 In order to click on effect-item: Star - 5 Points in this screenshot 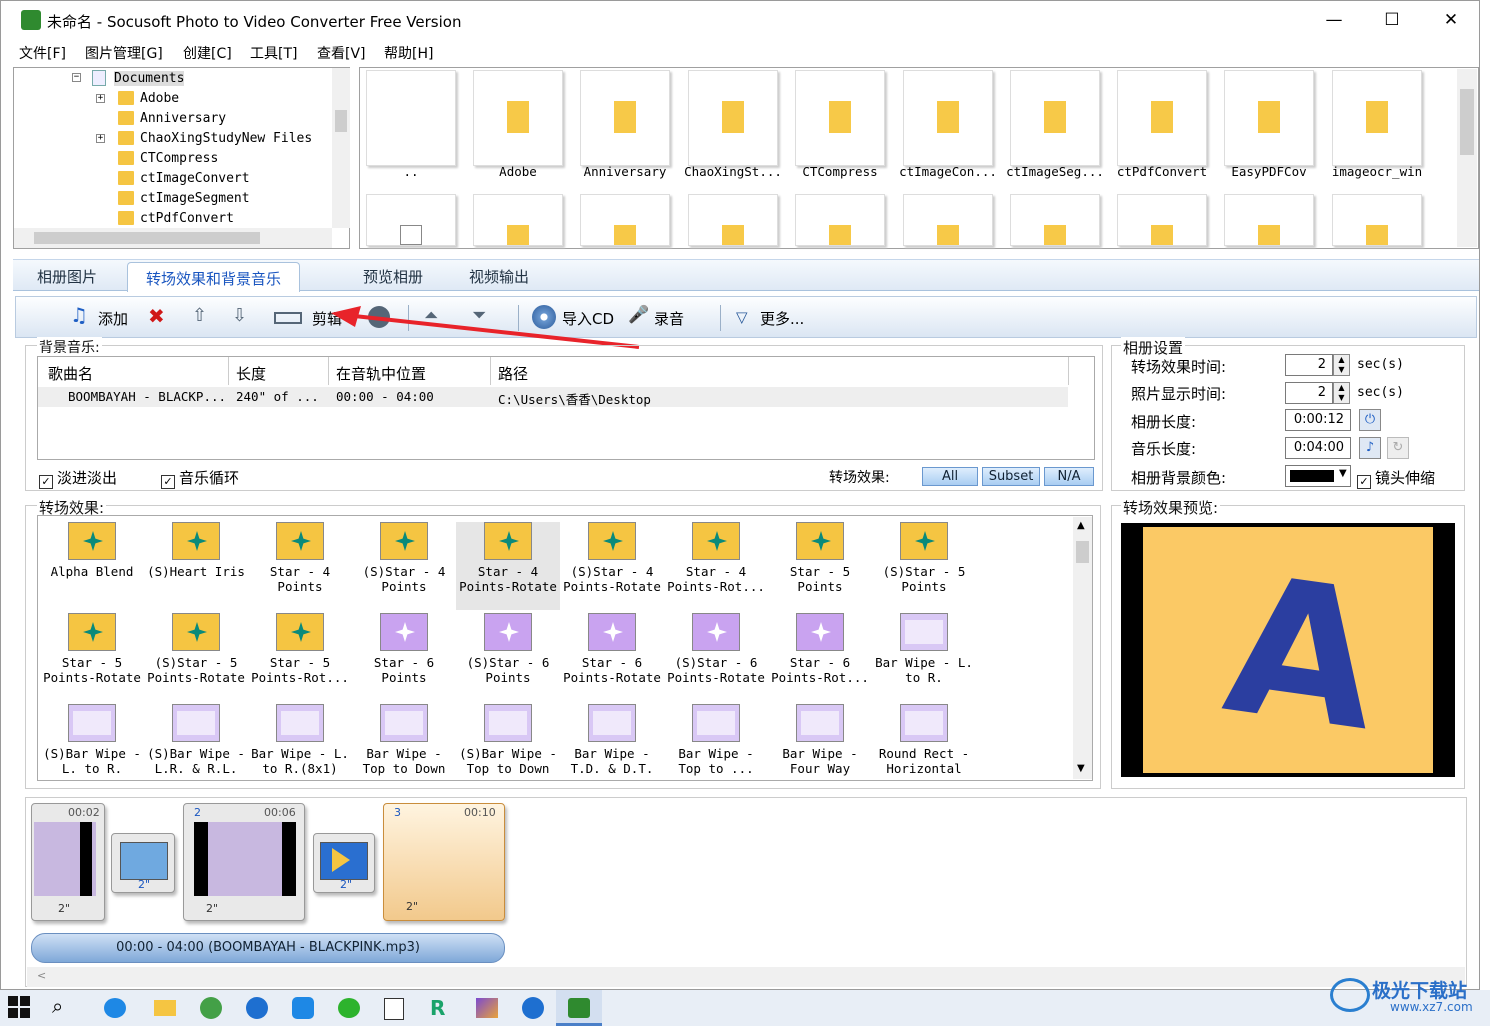, I will do `click(820, 566)`.